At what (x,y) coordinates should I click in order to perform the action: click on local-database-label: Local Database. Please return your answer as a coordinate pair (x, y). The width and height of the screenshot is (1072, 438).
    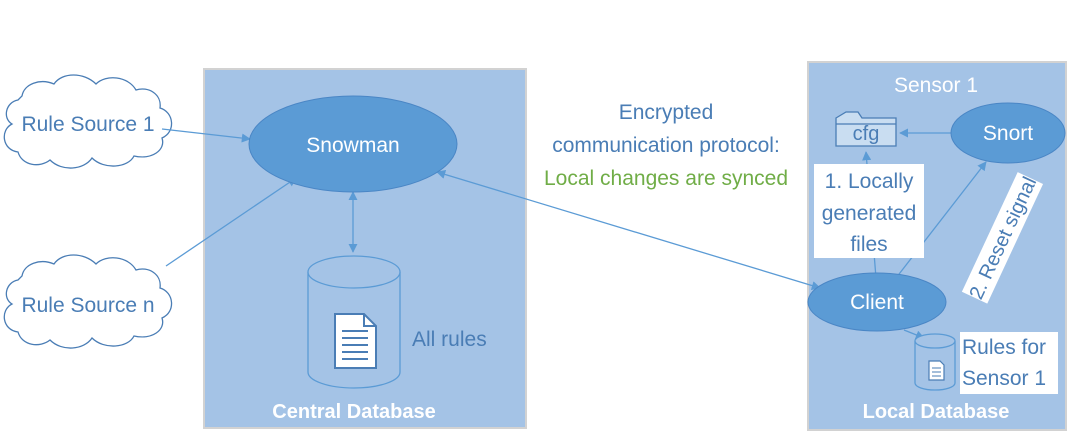
    Looking at the image, I should click on (936, 412).